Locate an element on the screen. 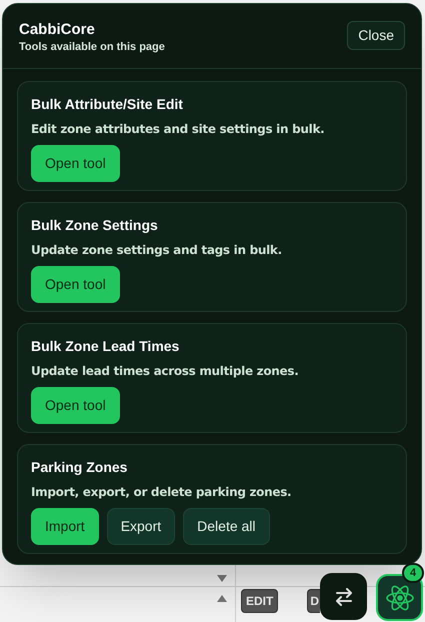 This screenshot has width=425, height=622. down-arrow-icon is located at coordinates (222, 578).